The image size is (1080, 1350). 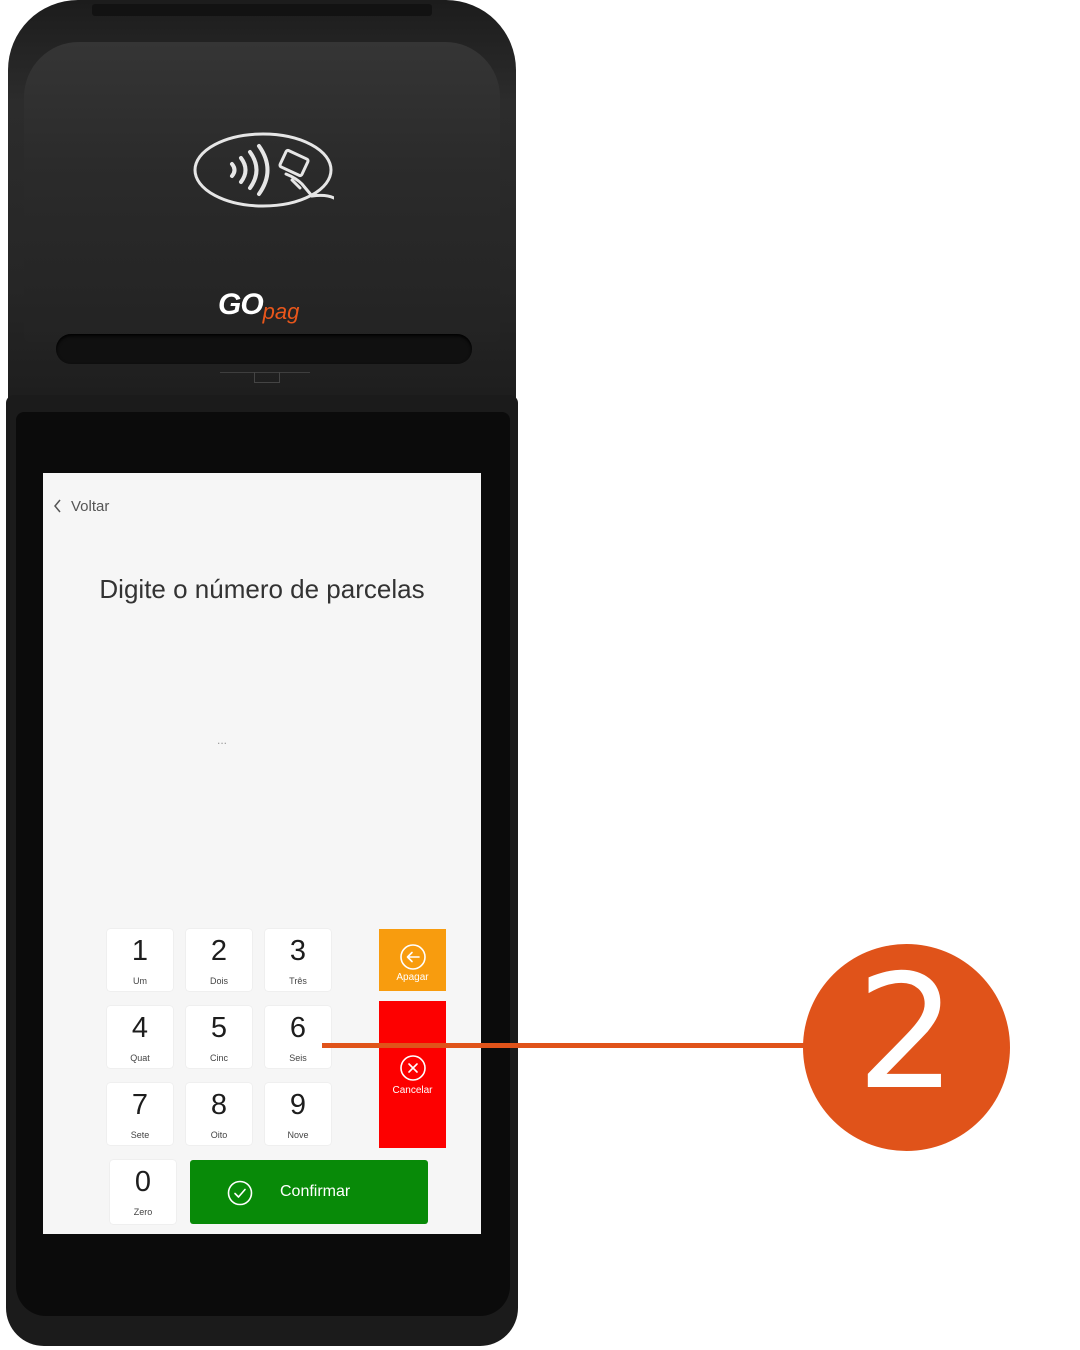 I want to click on cancelar-label: Cancelar, so click(x=412, y=1090).